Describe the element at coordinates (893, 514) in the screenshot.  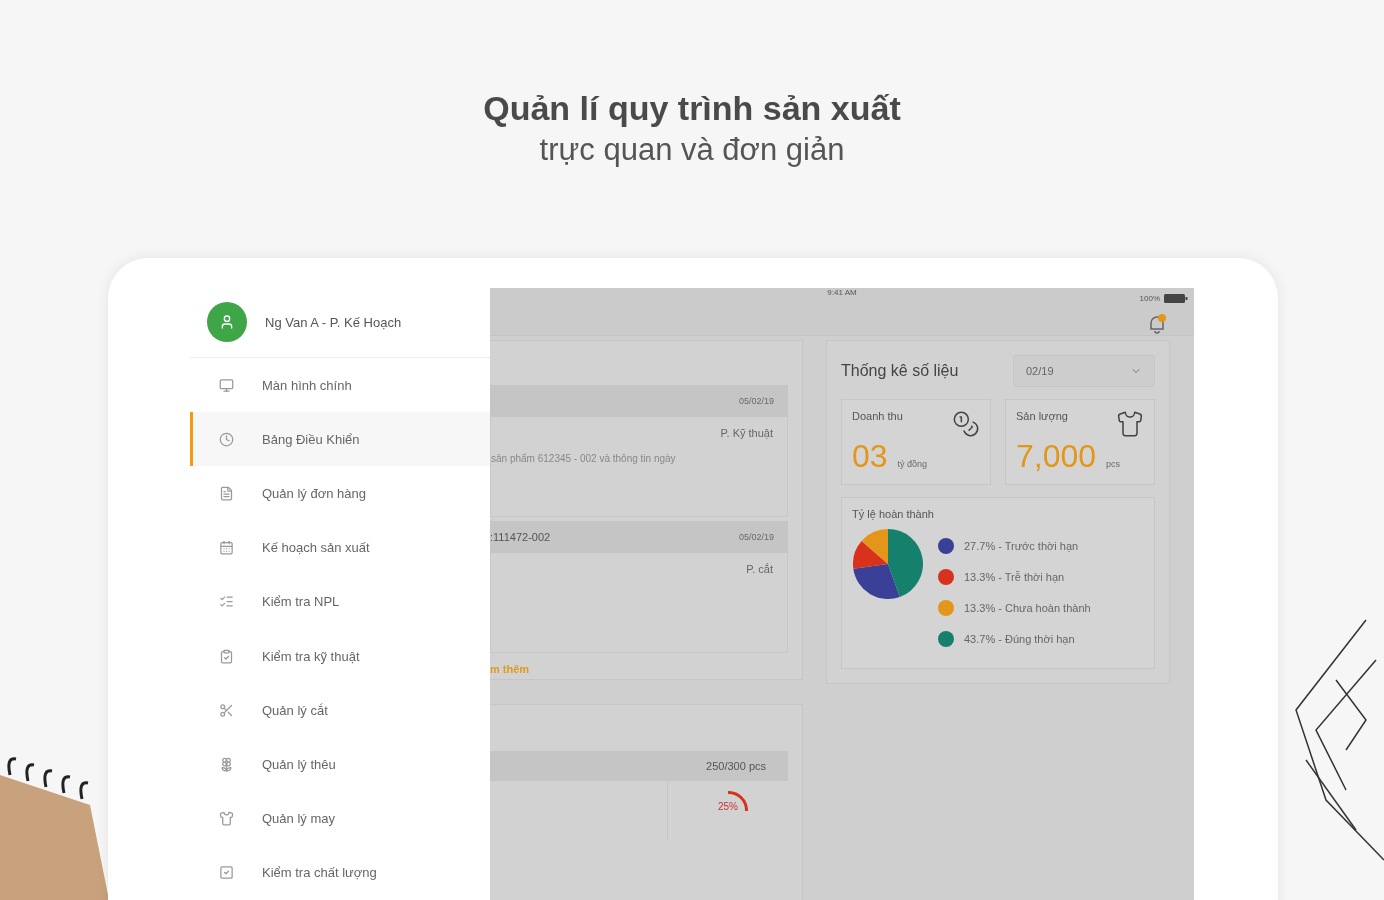
I see `completion-title: Tỷ lệ hoàn thành` at that location.